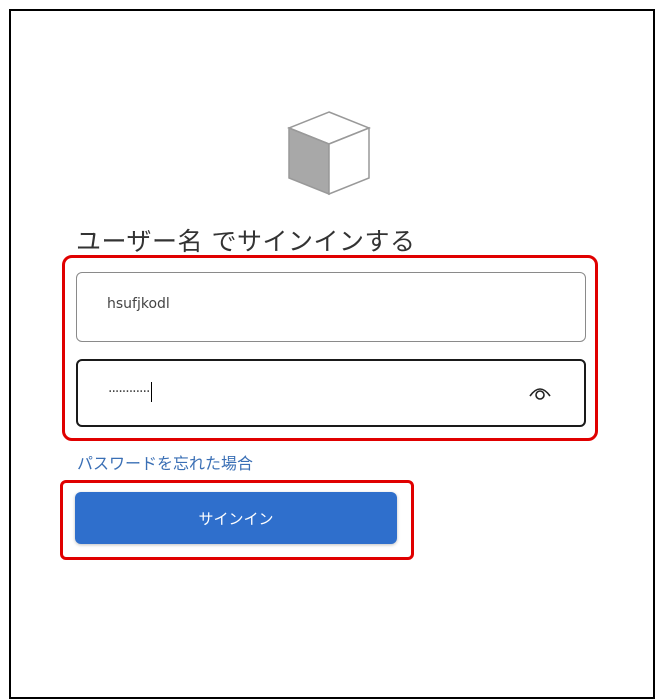 The image size is (664, 699). What do you see at coordinates (165, 462) in the screenshot?
I see `forgot-password-link: パスワードを忘れた場合` at bounding box center [165, 462].